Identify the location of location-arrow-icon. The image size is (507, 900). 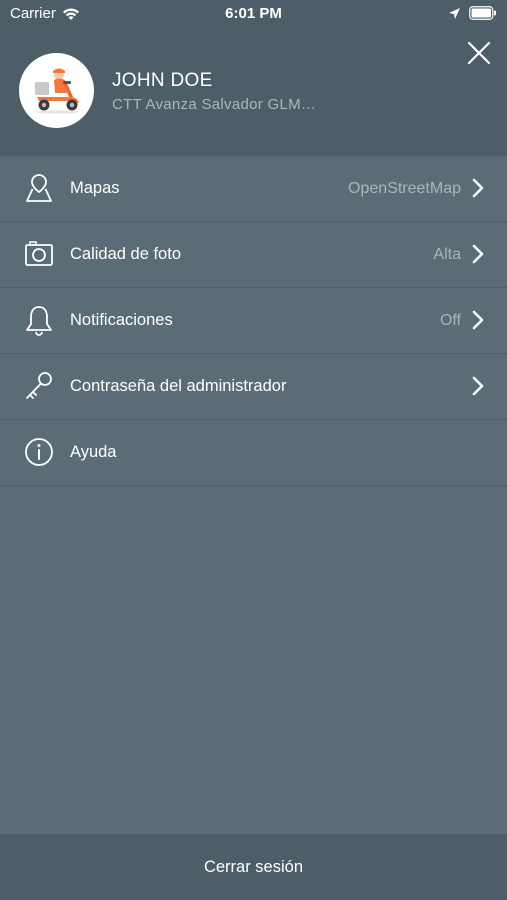
(454, 13).